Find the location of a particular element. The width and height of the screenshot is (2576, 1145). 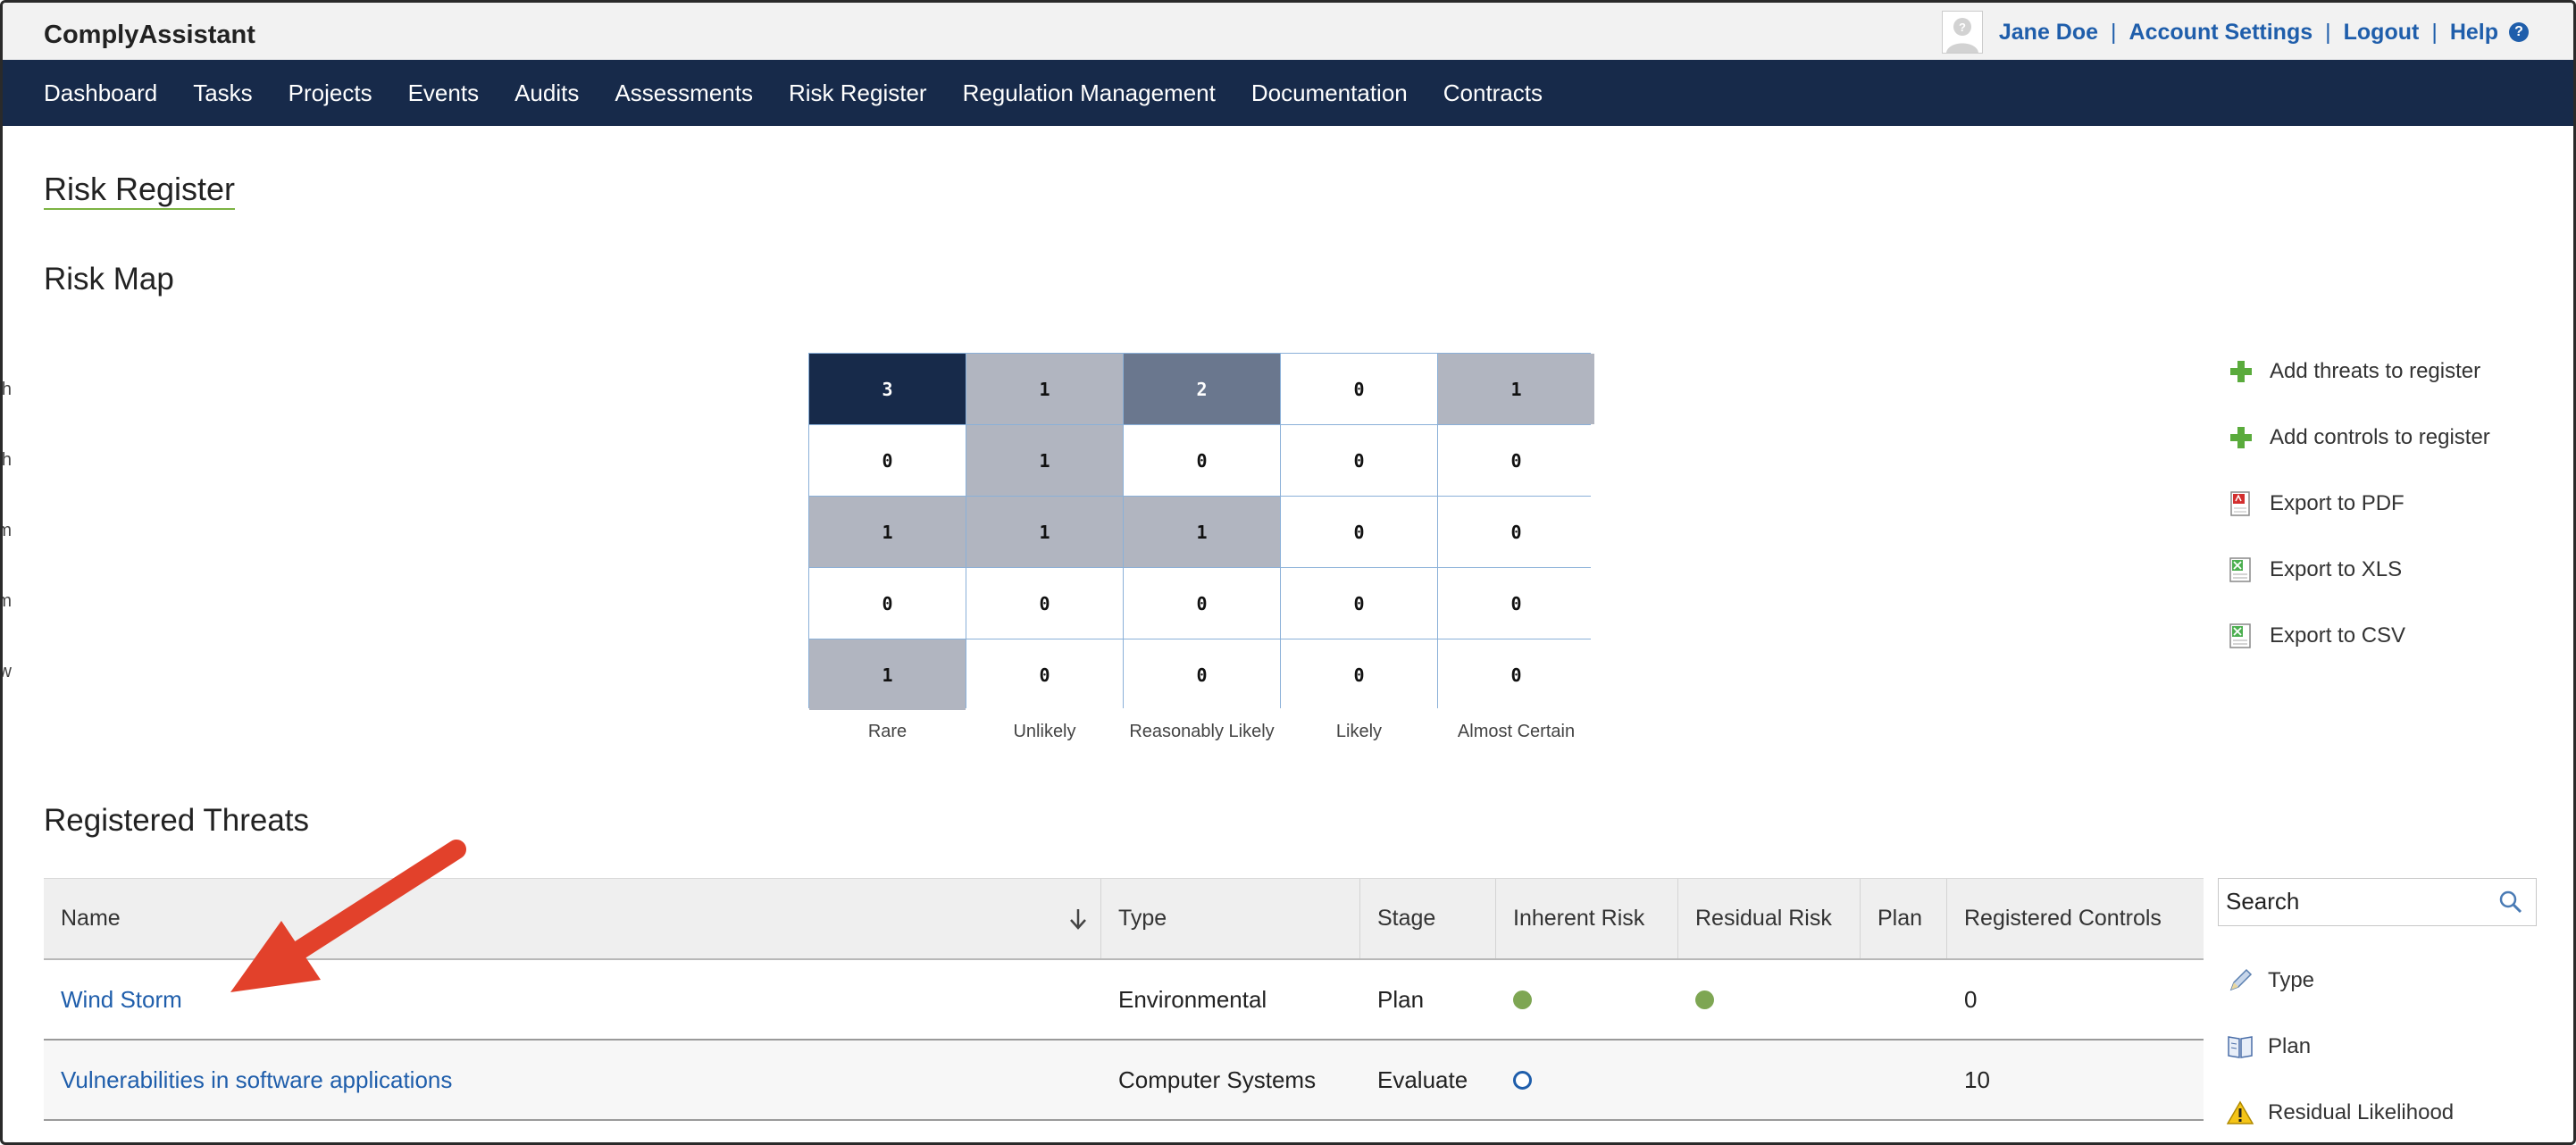

account-settings-link: Account Settings is located at coordinates (2221, 33).